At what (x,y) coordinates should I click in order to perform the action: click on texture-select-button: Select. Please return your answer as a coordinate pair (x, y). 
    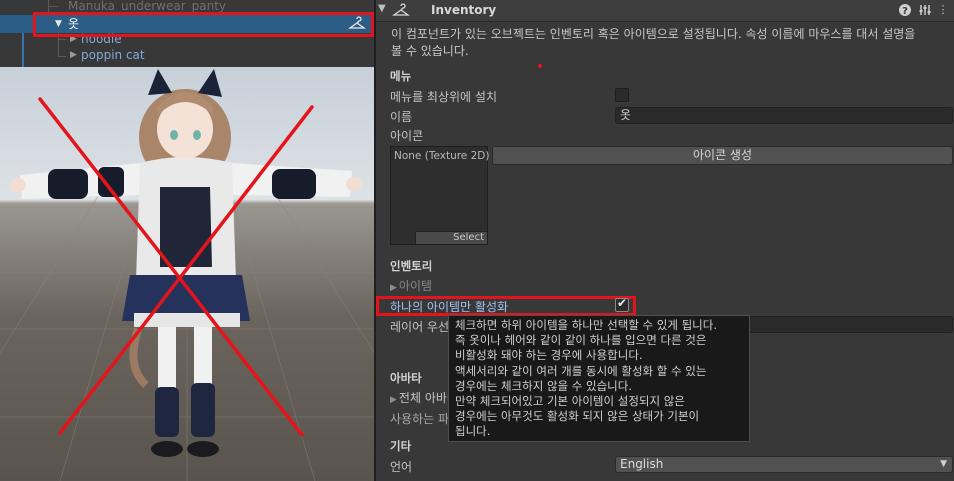
    Looking at the image, I should click on (451, 237).